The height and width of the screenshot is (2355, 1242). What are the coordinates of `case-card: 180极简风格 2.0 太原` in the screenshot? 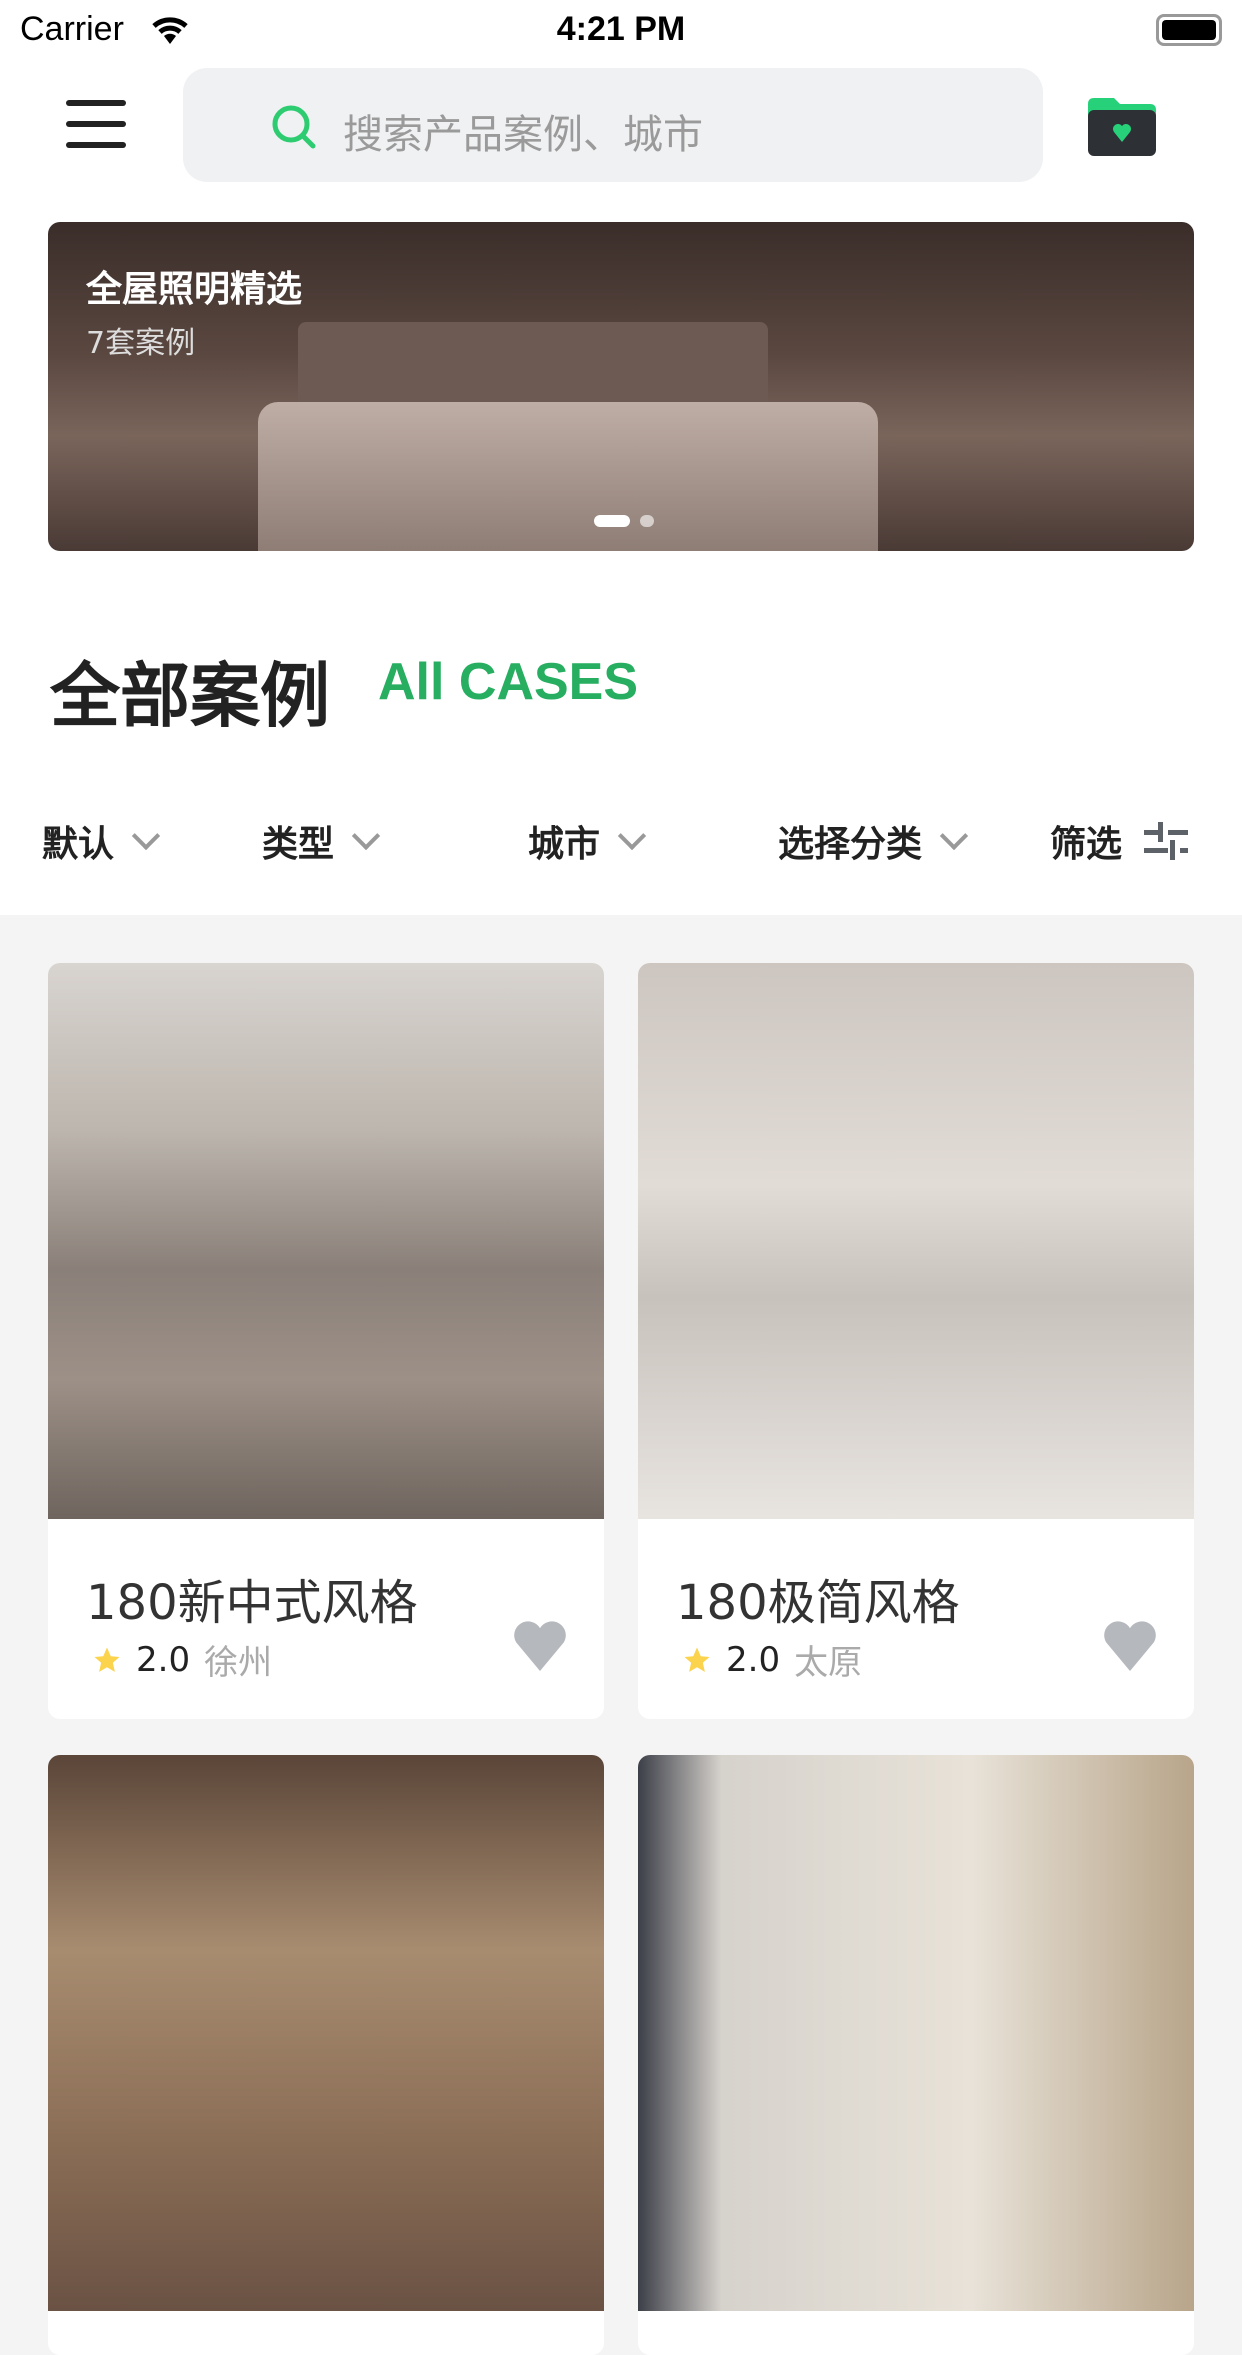 It's located at (916, 1341).